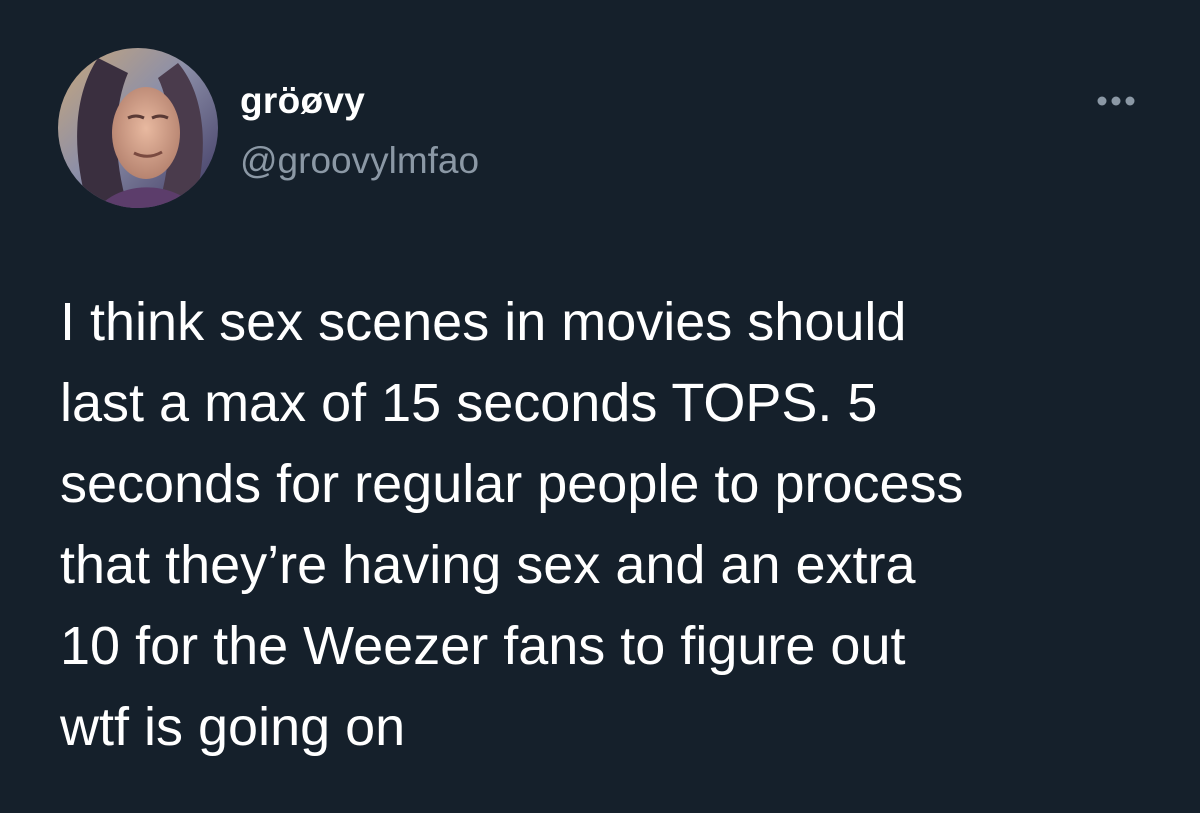 The image size is (1200, 813). What do you see at coordinates (483, 322) in the screenshot?
I see `tweet-text-line: I think sex scenes in movies should` at bounding box center [483, 322].